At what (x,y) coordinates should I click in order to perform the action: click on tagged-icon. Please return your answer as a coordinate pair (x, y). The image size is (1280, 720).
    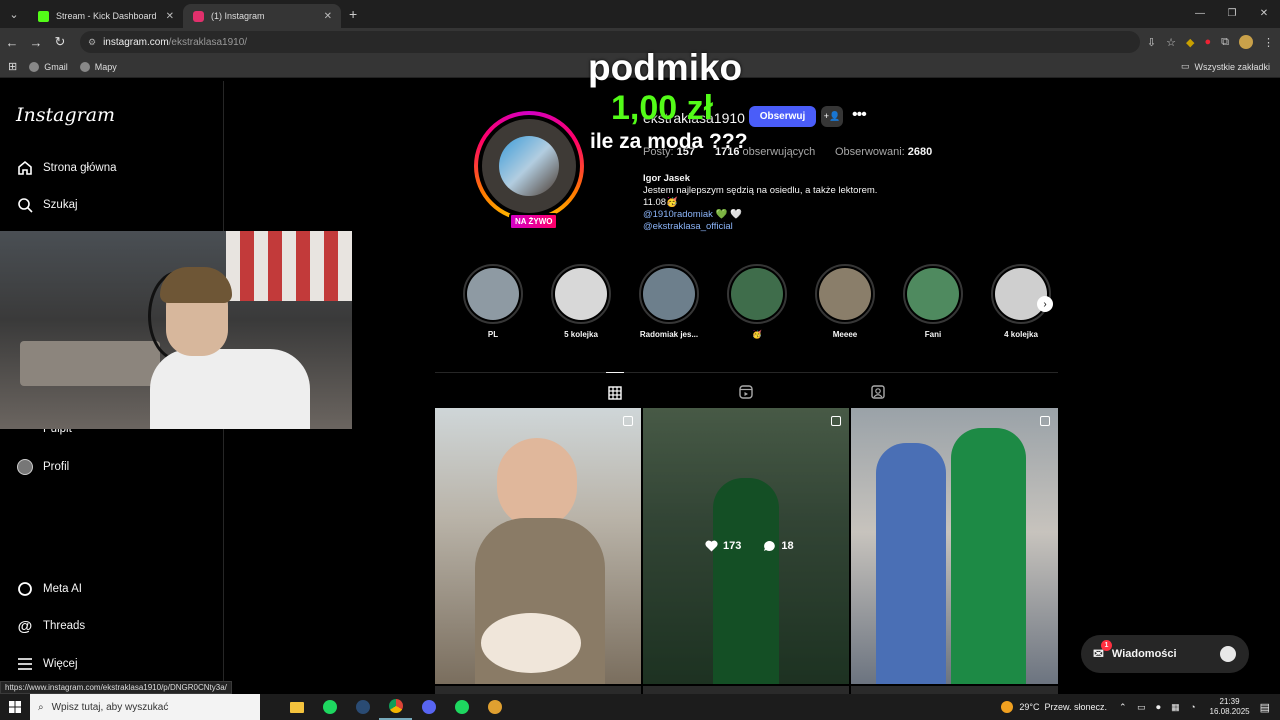
    Looking at the image, I should click on (878, 392).